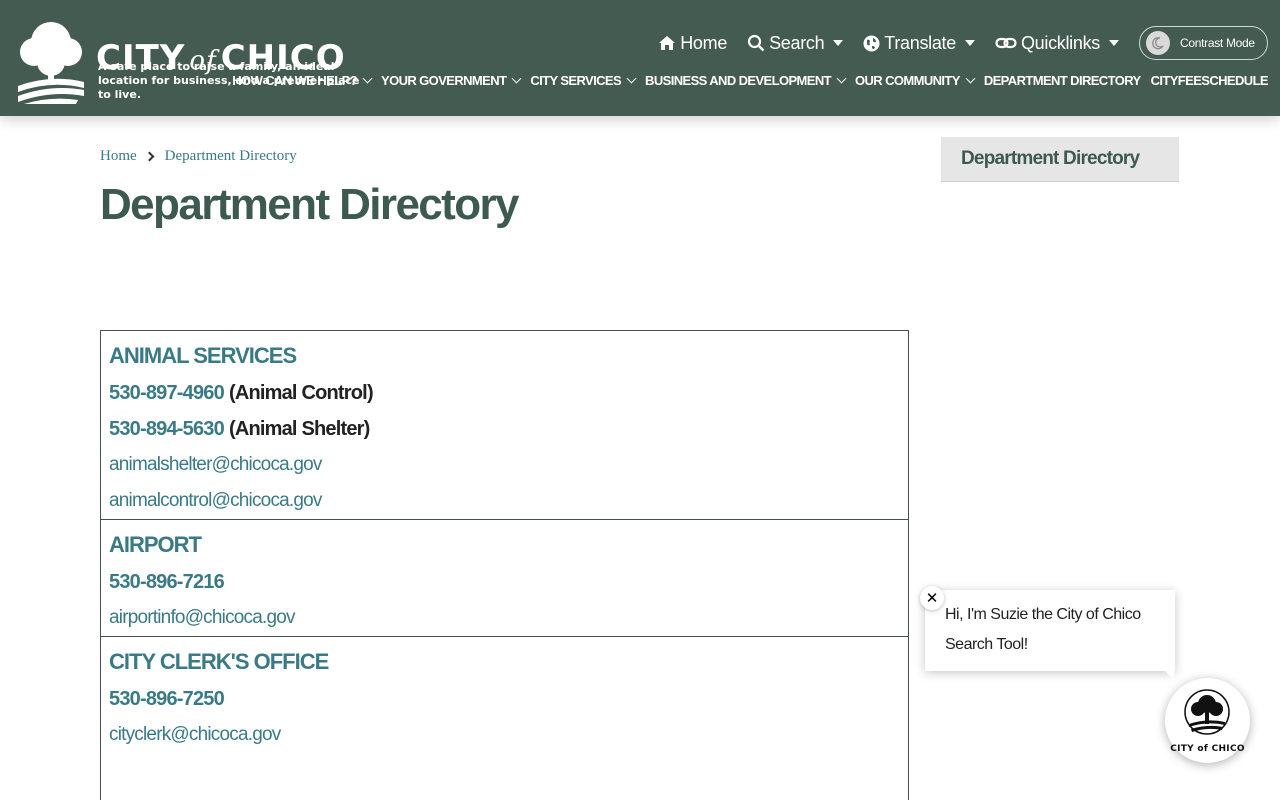 Image resolution: width=1280 pixels, height=800 pixels. I want to click on nav-city-fee-schedule: CITYFEESCHEDULE, so click(1209, 80).